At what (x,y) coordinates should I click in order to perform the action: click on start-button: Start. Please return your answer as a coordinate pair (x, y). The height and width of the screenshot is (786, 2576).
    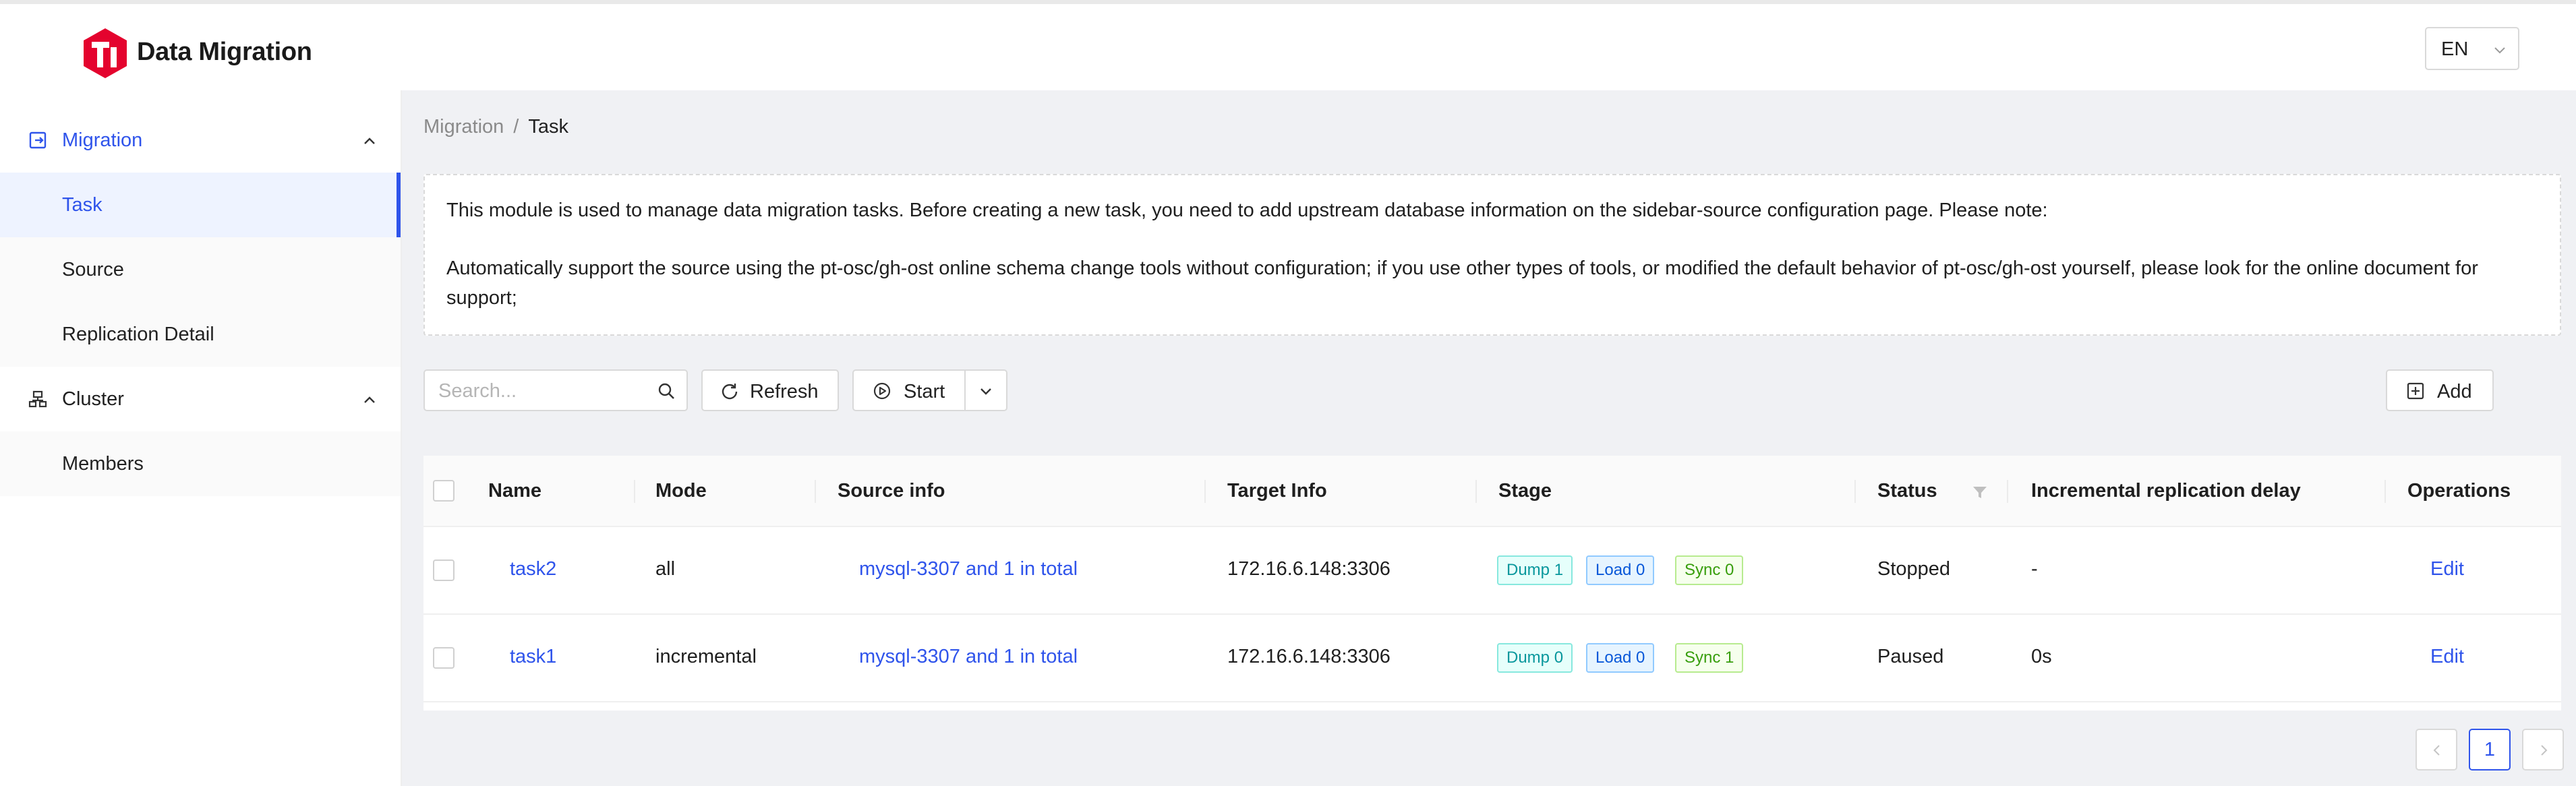
    Looking at the image, I should click on (909, 390).